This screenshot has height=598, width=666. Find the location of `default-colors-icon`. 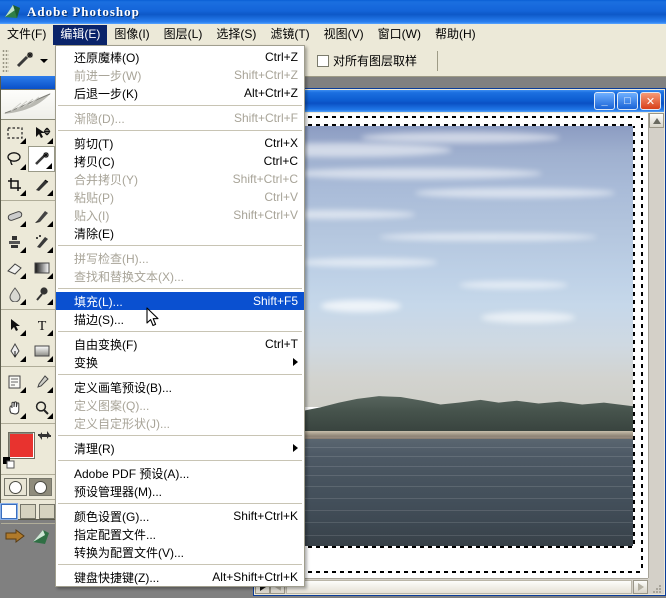

default-colors-icon is located at coordinates (9, 463).